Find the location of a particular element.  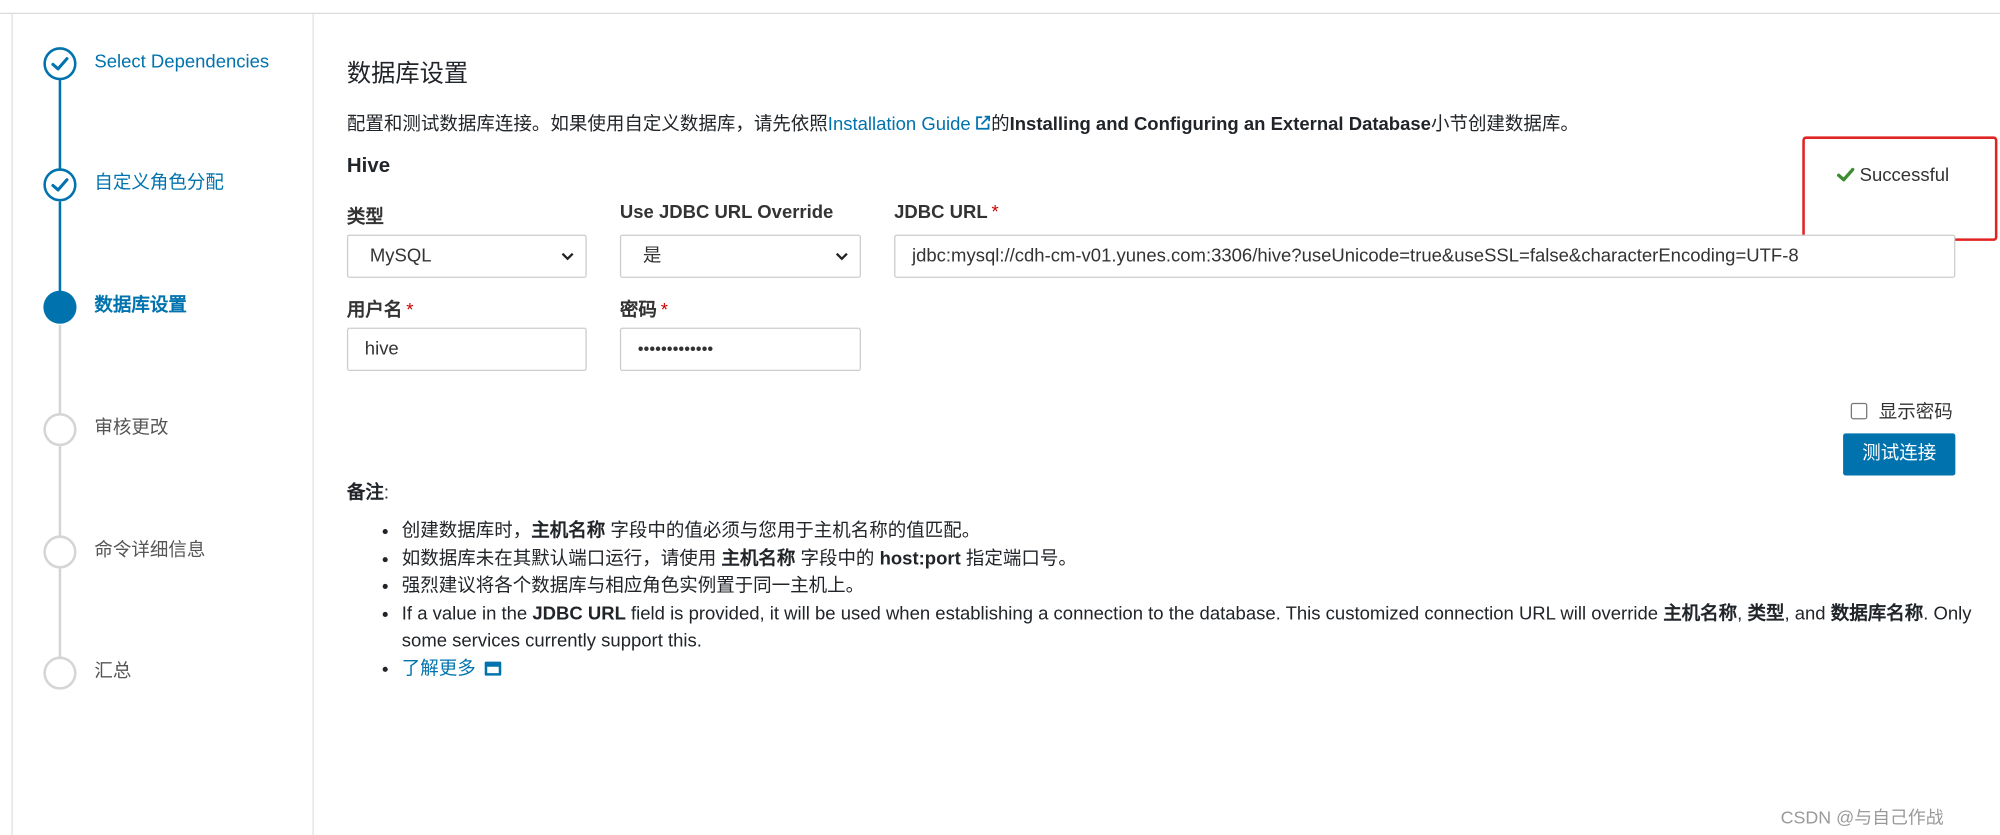

note-bold: 数据库名称 is located at coordinates (1877, 614).